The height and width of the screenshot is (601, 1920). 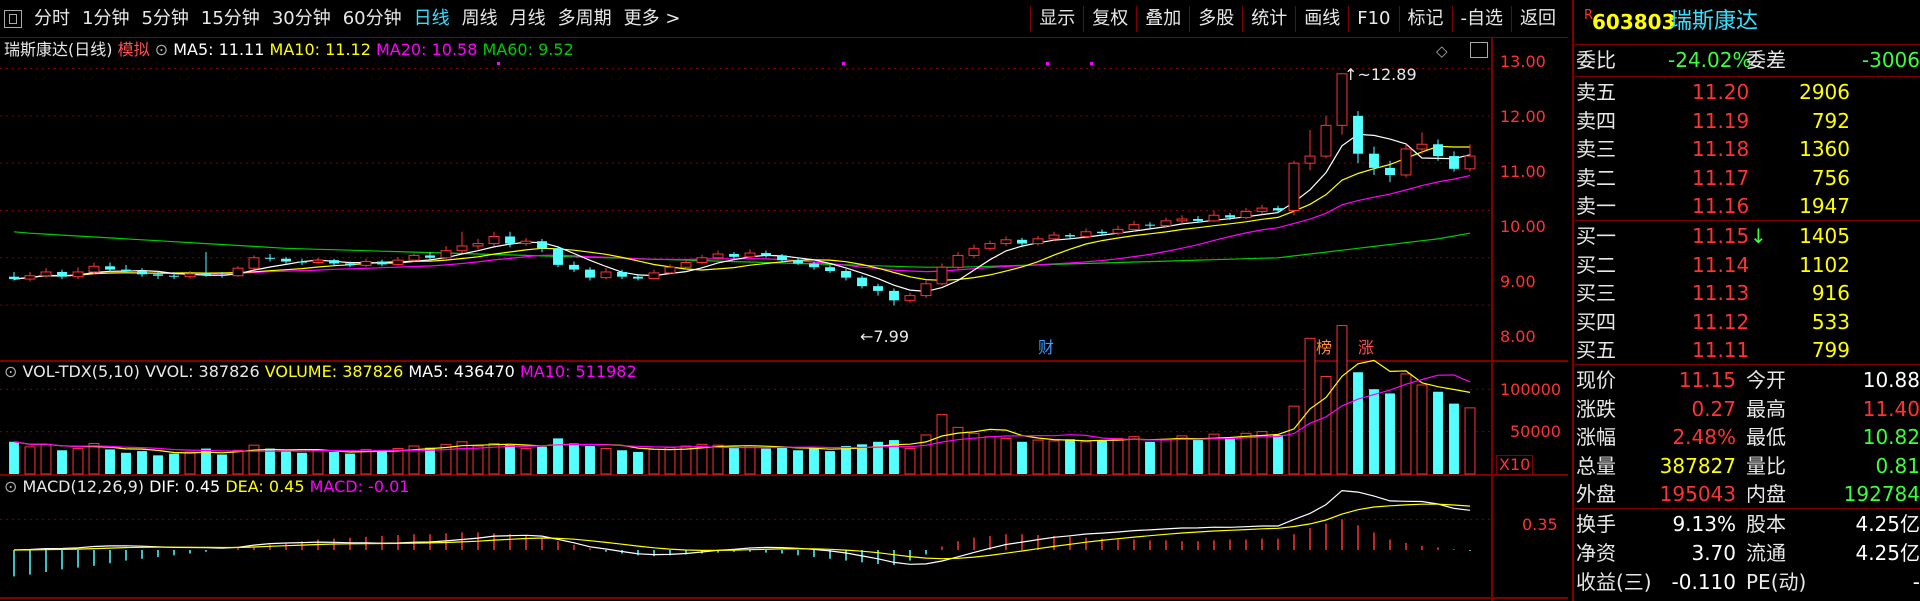 I want to click on panel-toggle-icon, so click(x=1479, y=50).